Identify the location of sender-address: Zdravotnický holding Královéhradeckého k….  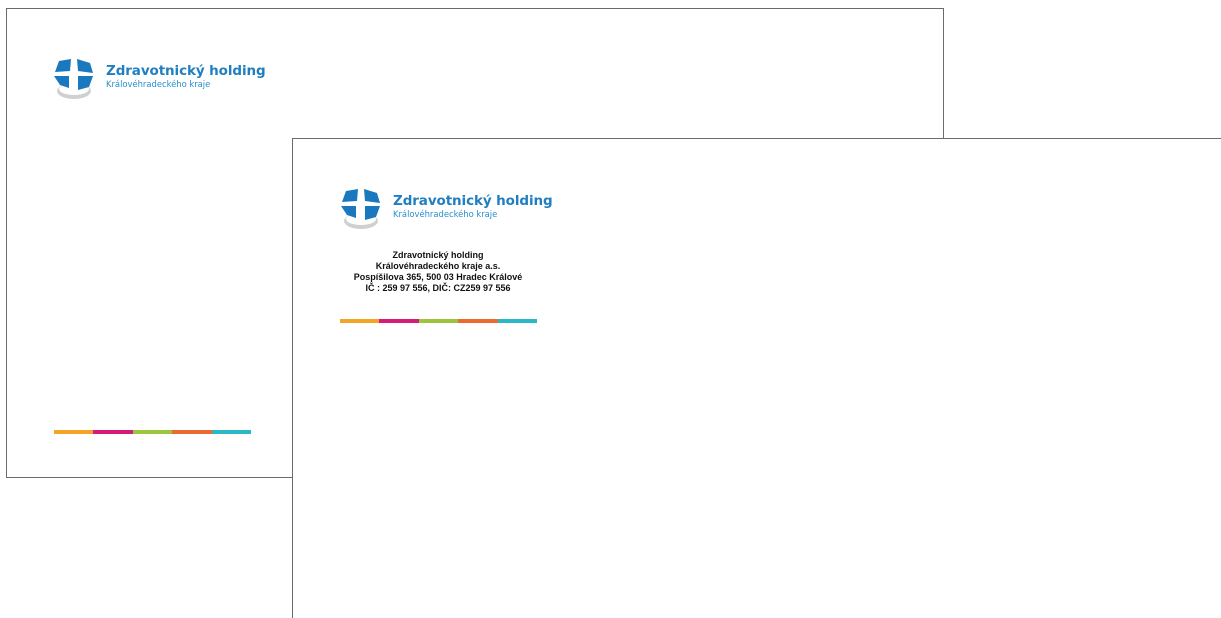
(438, 272).